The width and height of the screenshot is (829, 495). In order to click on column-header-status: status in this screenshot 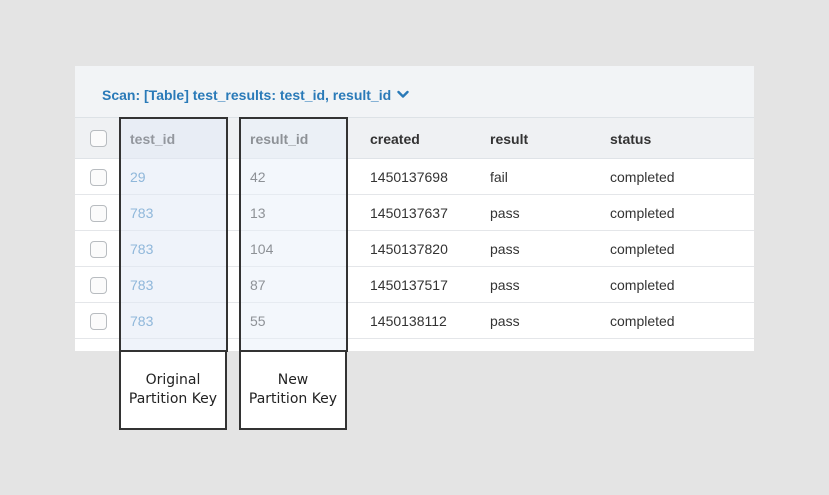, I will do `click(630, 139)`.